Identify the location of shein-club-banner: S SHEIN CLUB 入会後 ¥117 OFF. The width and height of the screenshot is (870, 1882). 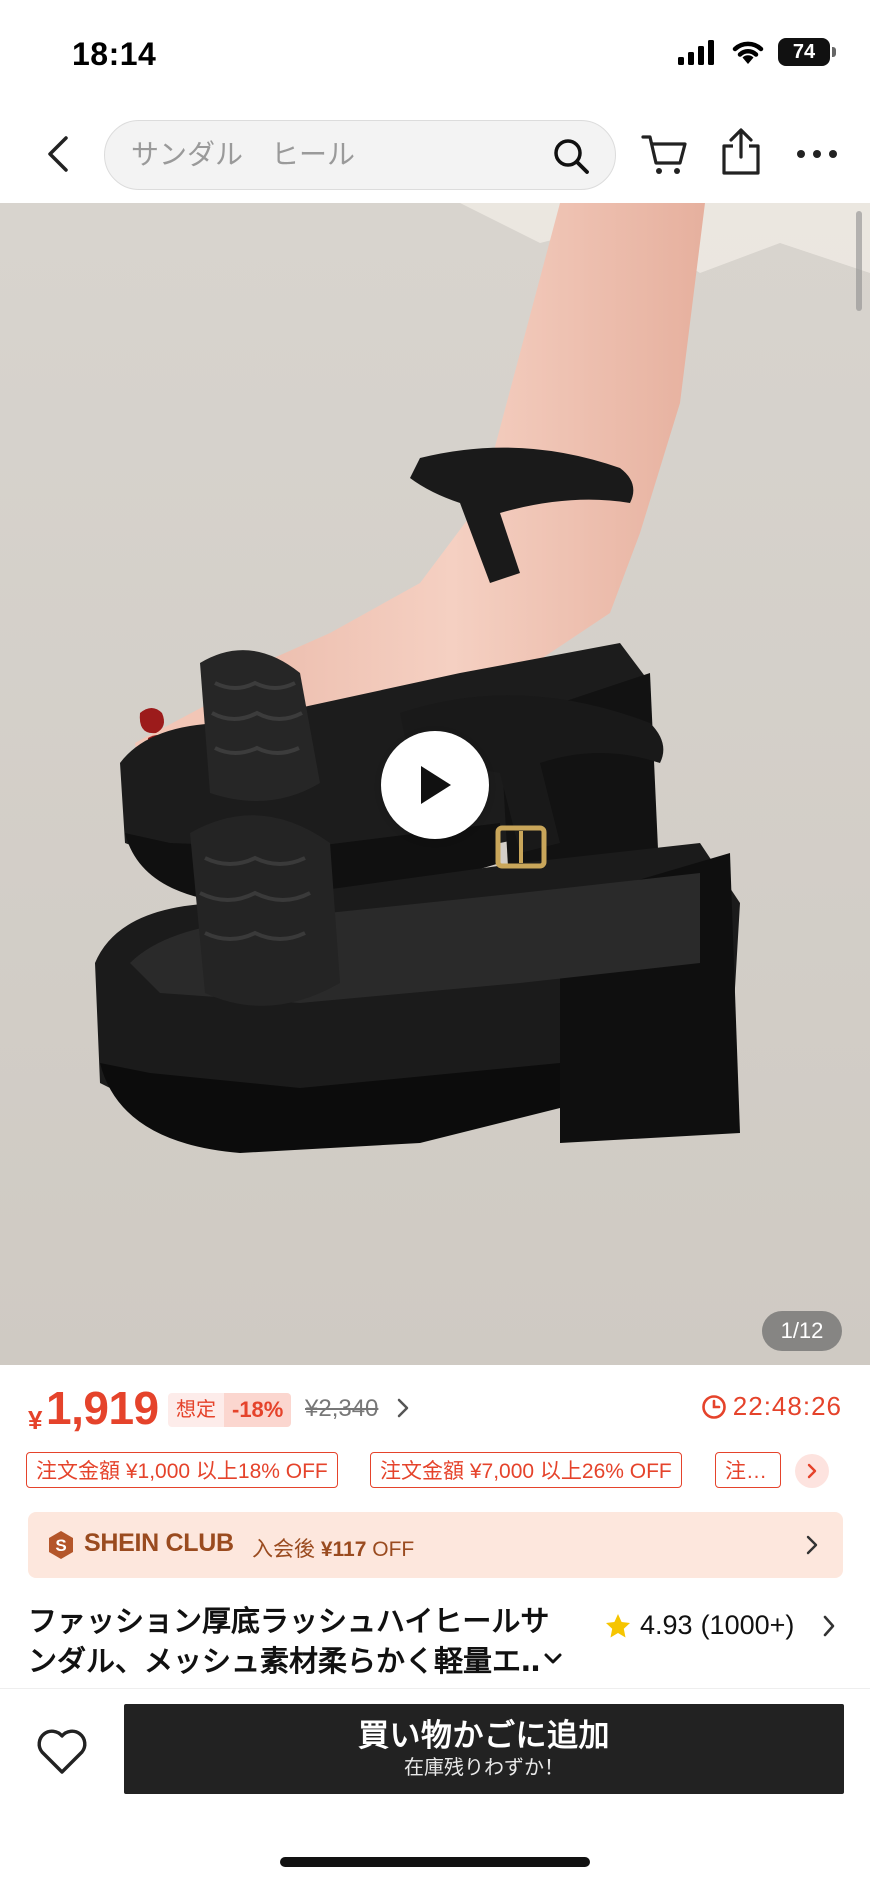
(435, 1545).